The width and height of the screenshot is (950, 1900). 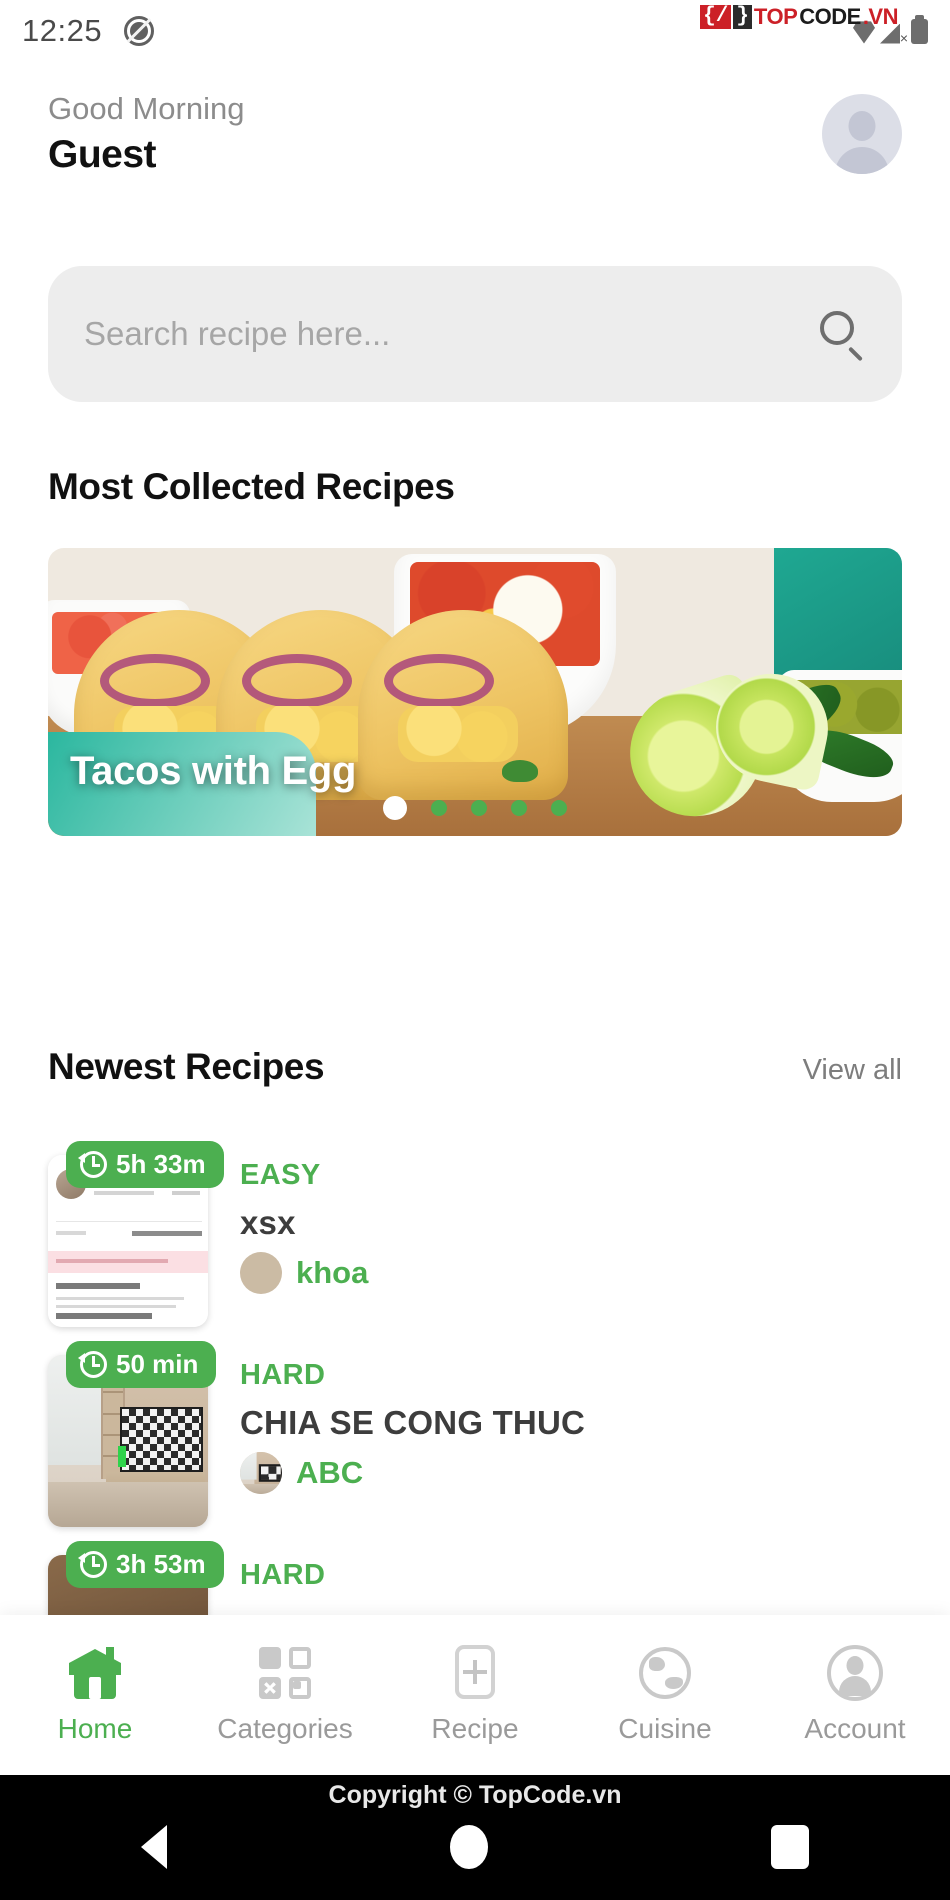 What do you see at coordinates (665, 1673) in the screenshot?
I see `globe-icon` at bounding box center [665, 1673].